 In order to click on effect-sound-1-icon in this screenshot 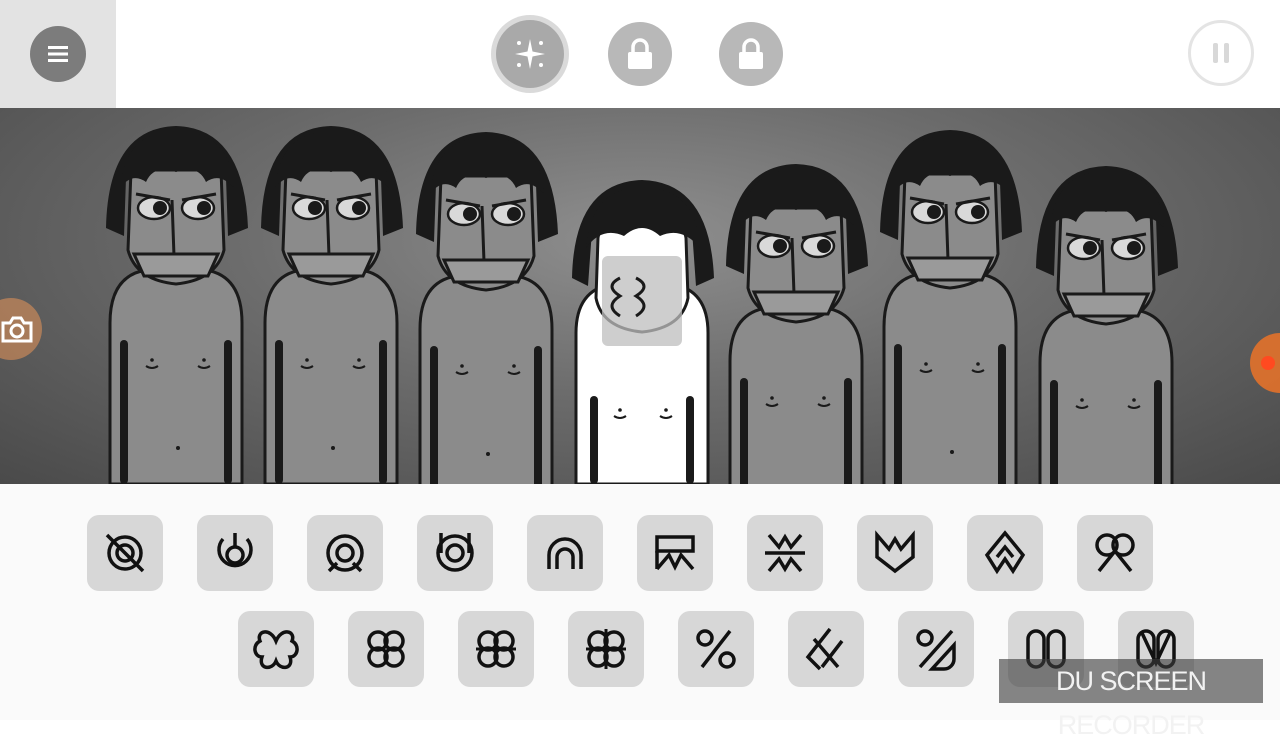, I will do `click(675, 553)`.